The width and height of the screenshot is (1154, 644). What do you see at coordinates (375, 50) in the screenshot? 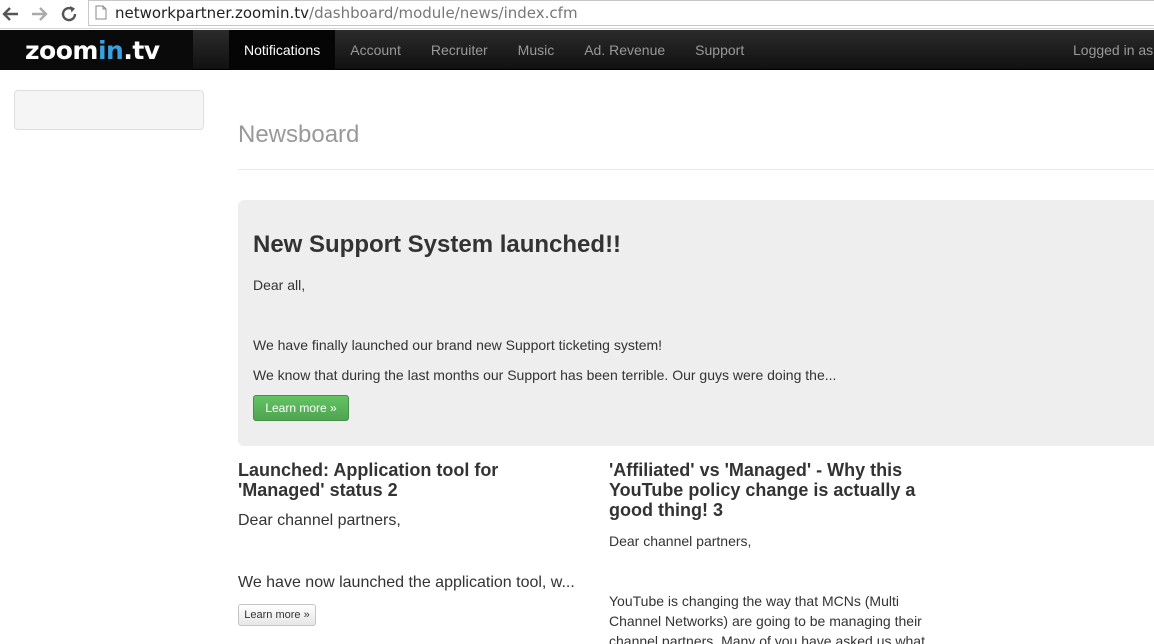
I see `nav-item-account: Account` at bounding box center [375, 50].